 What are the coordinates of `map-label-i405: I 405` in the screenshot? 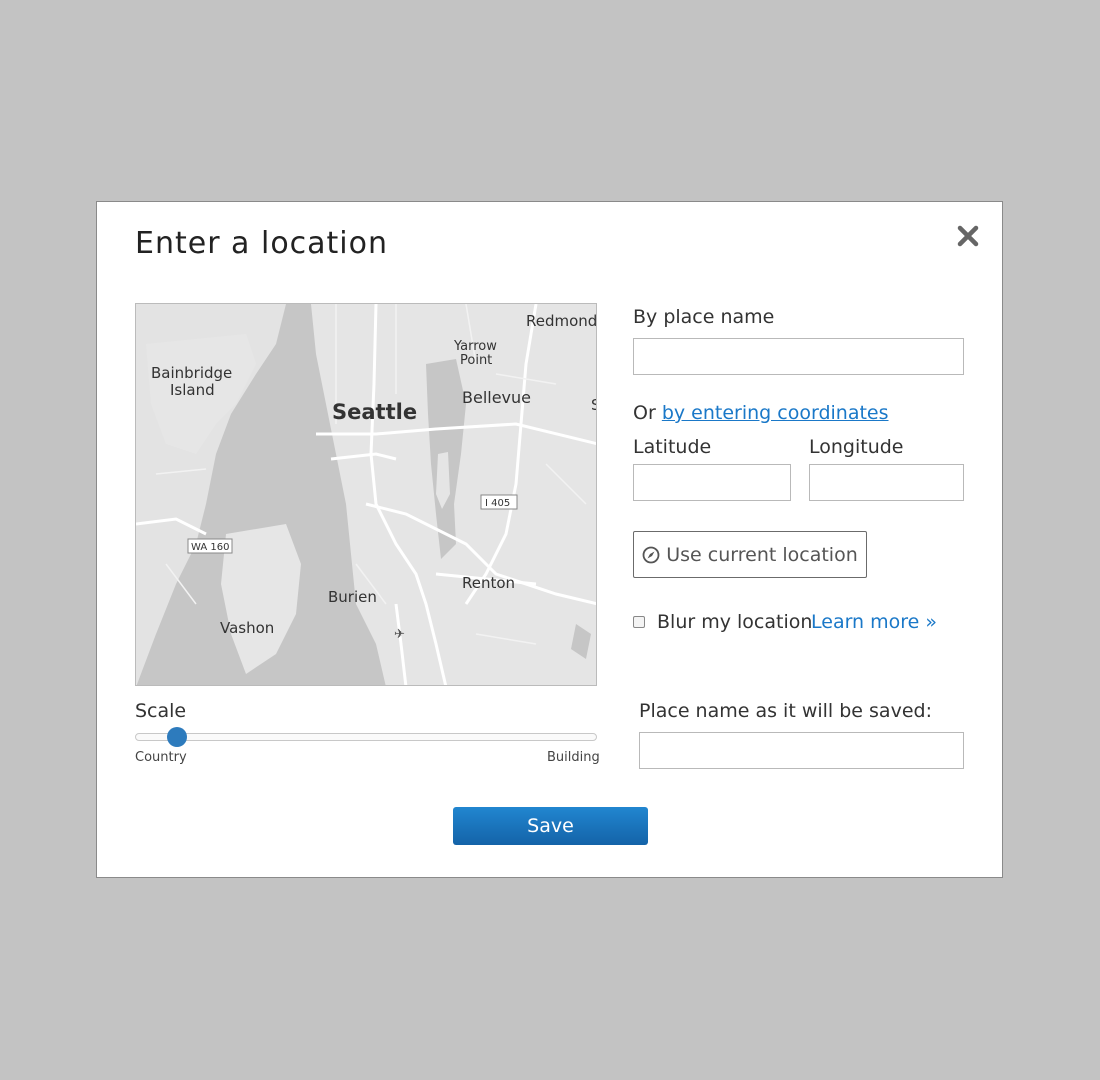 It's located at (497, 503).